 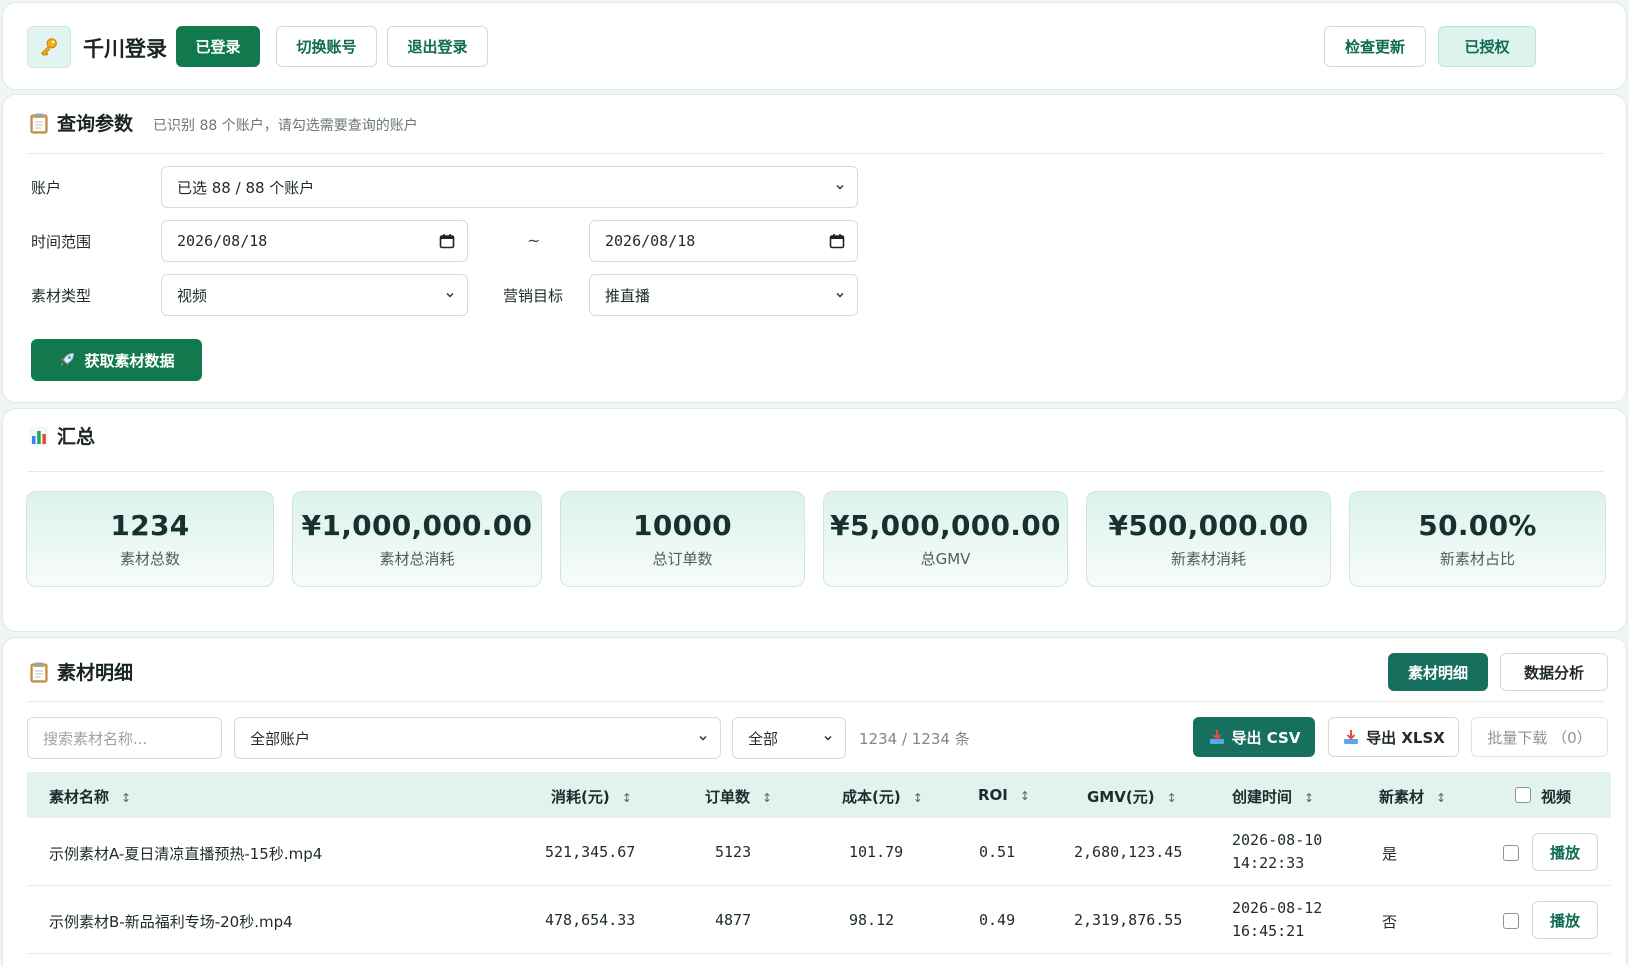 I want to click on export-xlsx-button: 导出 XLSX, so click(x=1393, y=737).